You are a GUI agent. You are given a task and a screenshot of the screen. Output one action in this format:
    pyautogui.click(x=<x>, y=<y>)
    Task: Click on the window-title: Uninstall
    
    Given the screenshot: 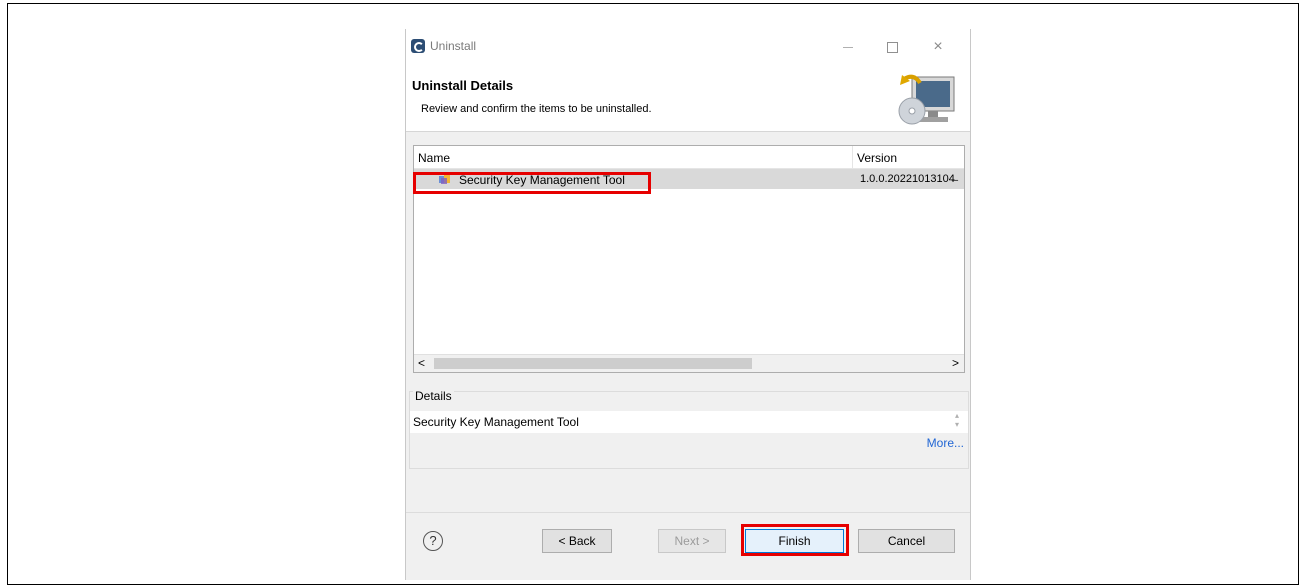 What is the action you would take?
    pyautogui.click(x=453, y=46)
    